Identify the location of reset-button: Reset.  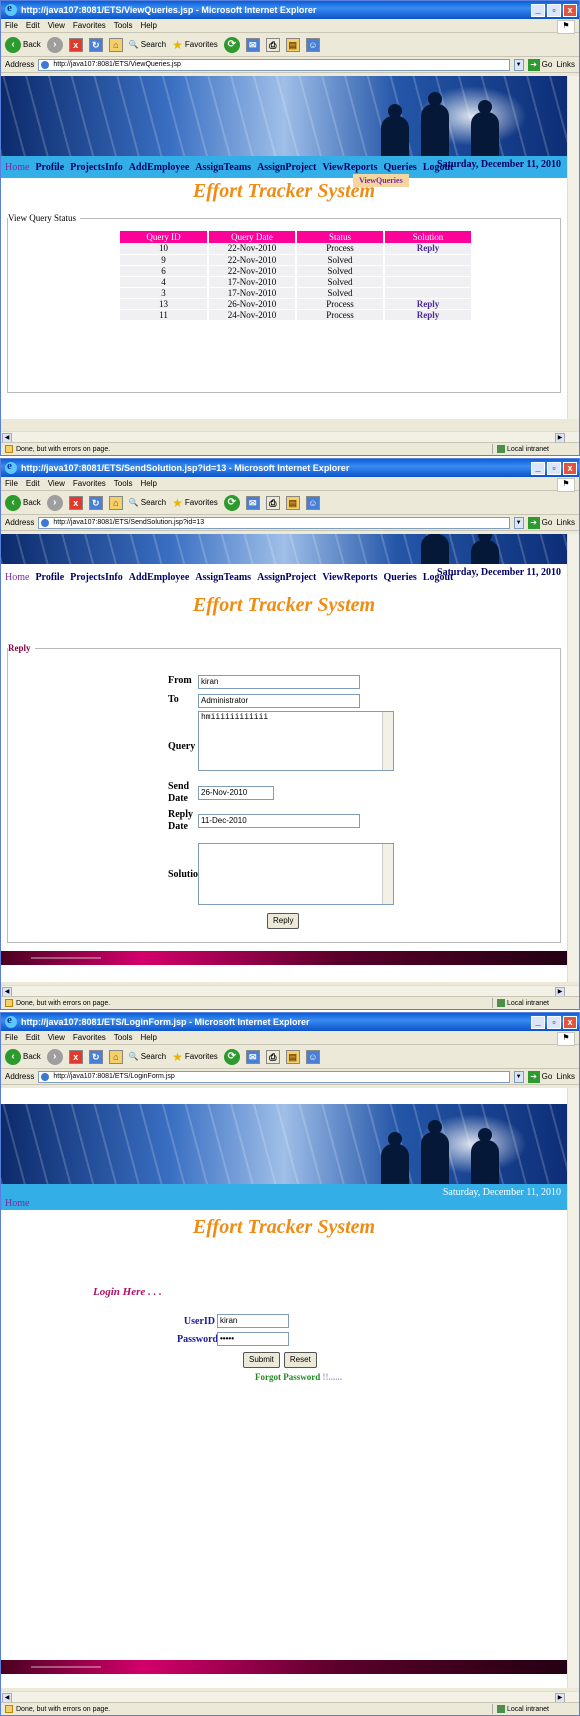
(300, 1360).